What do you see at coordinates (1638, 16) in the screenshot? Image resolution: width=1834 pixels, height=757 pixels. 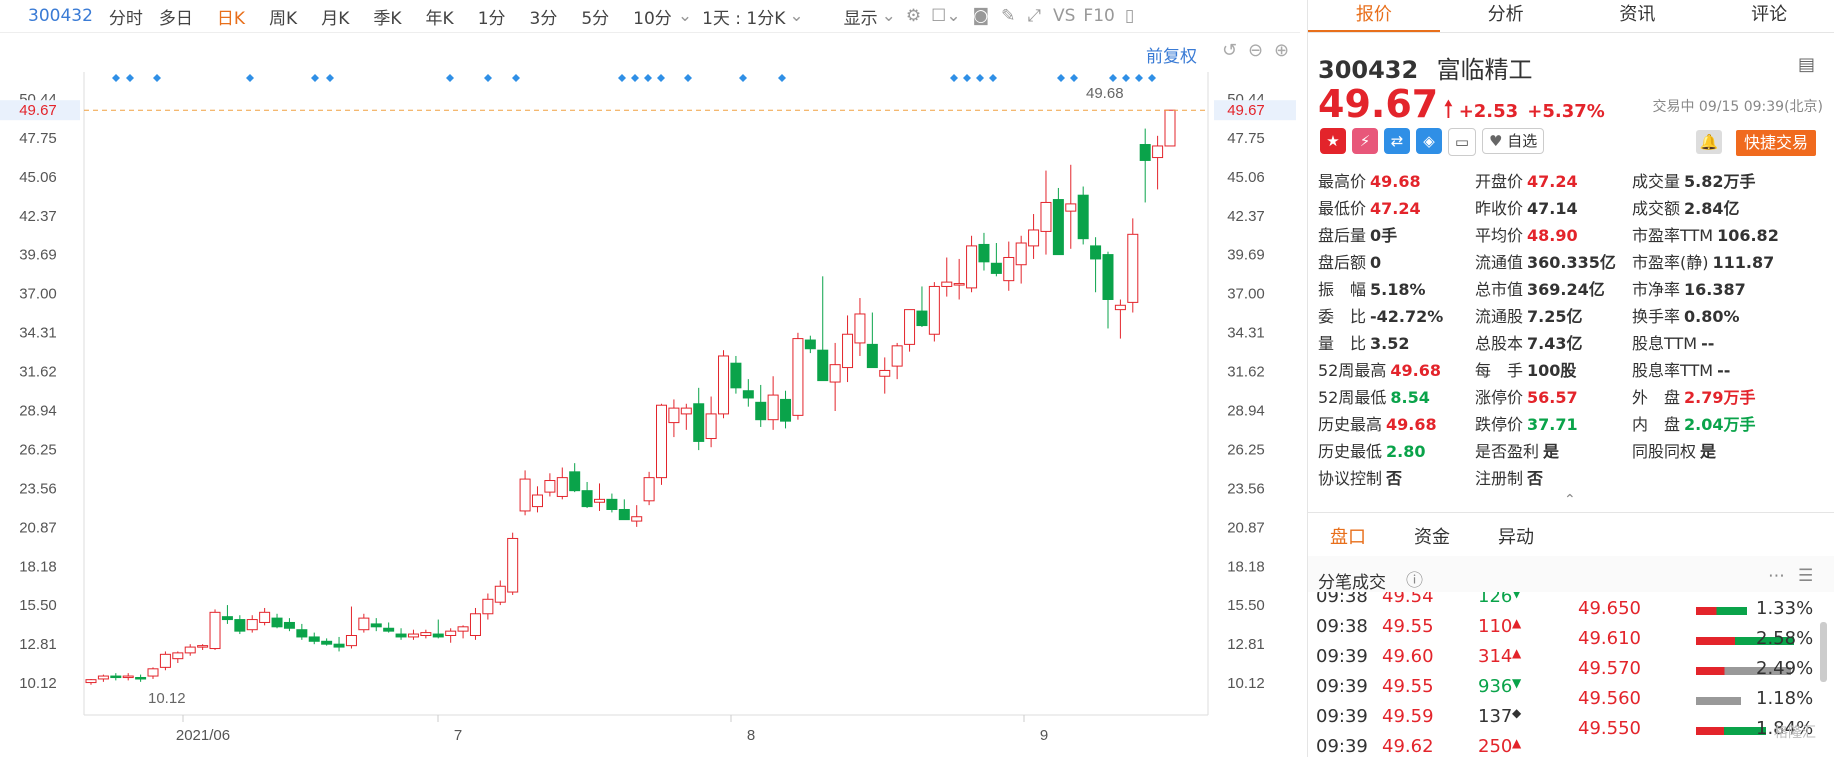 I see `tab-news: 资讯` at bounding box center [1638, 16].